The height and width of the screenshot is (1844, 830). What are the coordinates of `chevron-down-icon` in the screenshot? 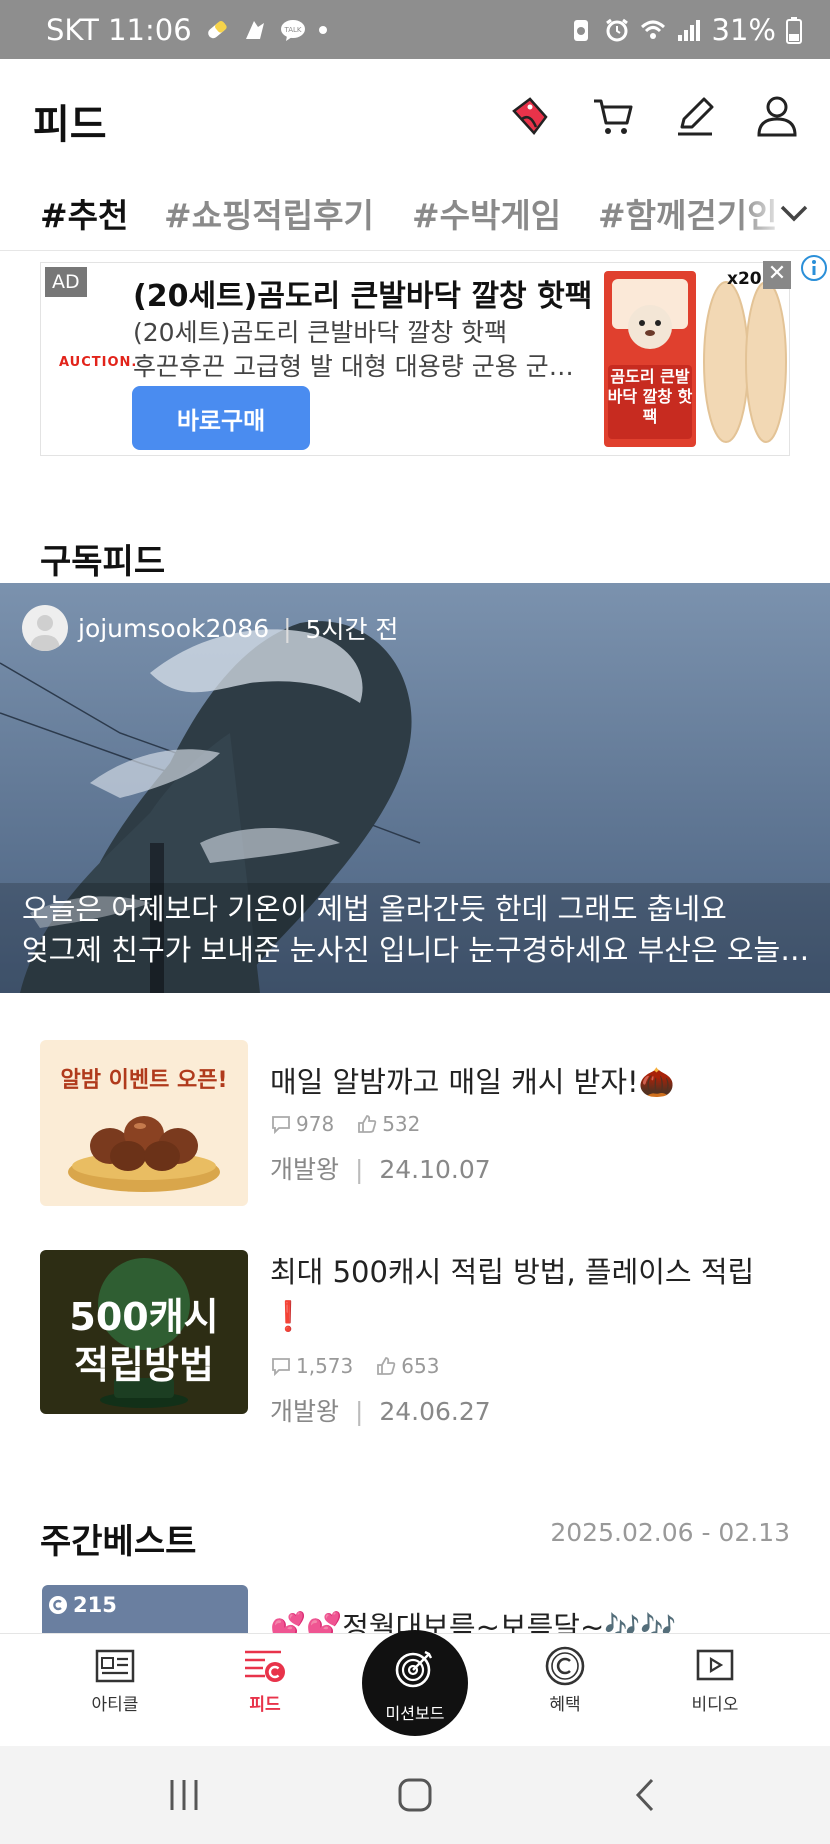 It's located at (794, 213).